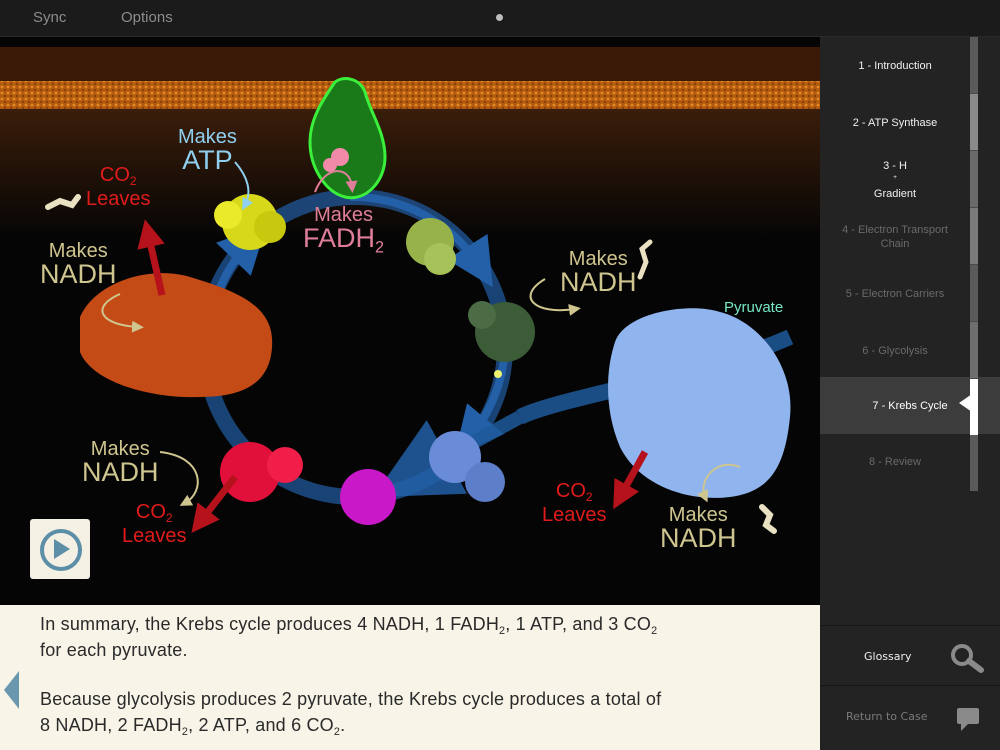  I want to click on sidebar-item-introduction: 1 - Introduction, so click(895, 65).